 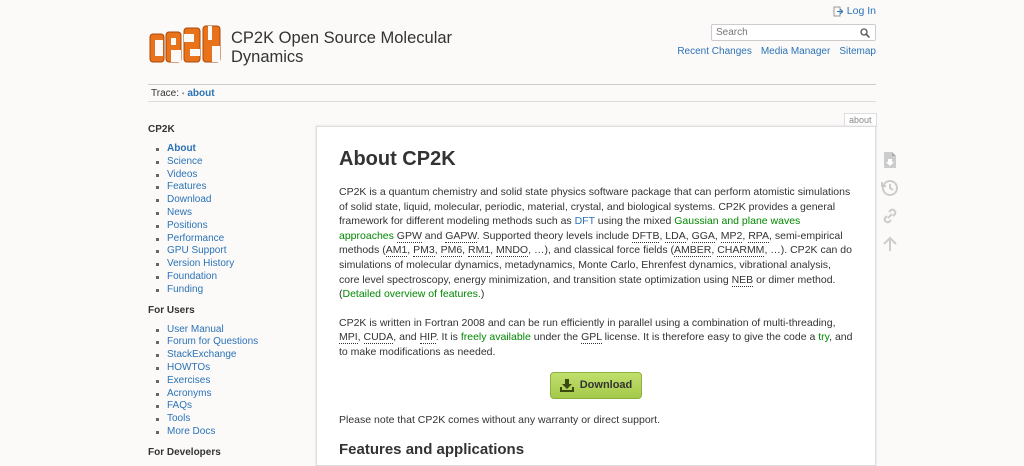 What do you see at coordinates (223, 175) in the screenshot?
I see `sidebar-item-videos: Videos` at bounding box center [223, 175].